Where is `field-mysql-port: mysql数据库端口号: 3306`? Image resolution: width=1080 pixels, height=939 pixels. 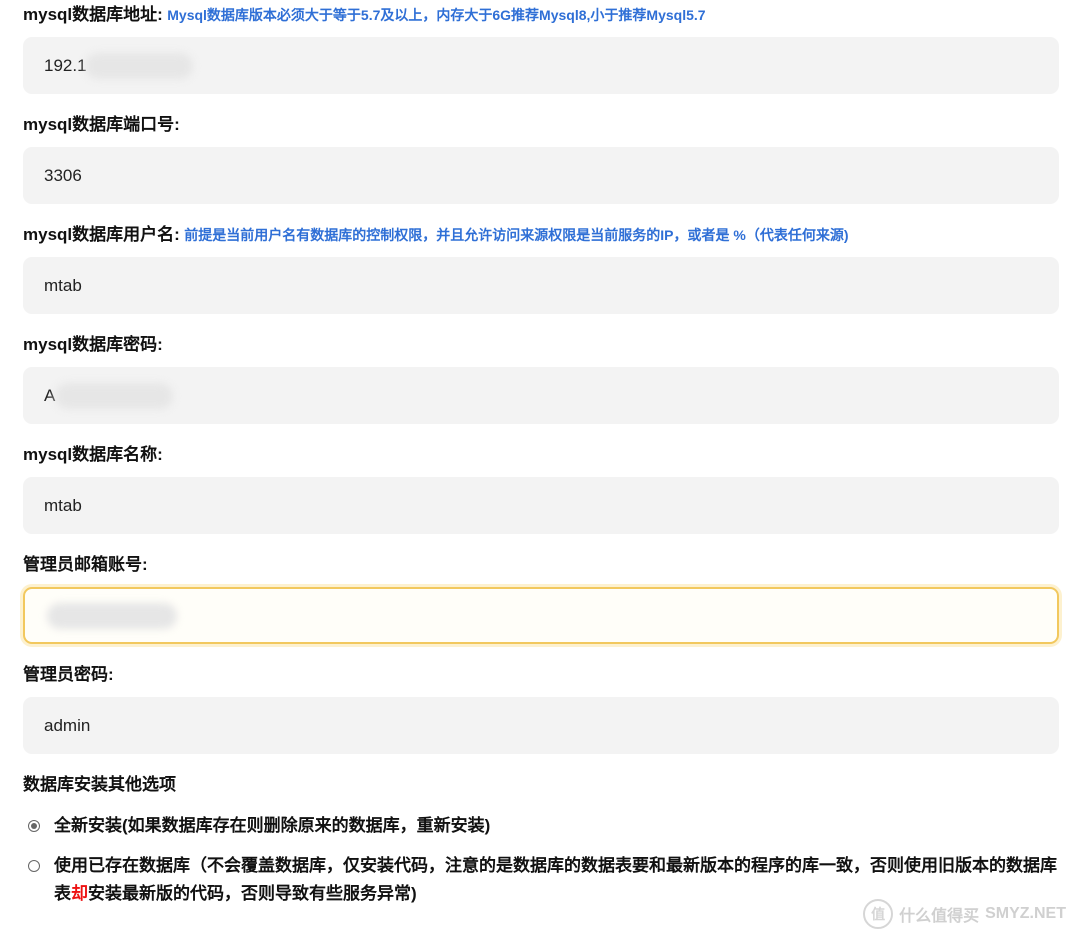
field-mysql-port: mysql数据库端口号: 3306 is located at coordinates (541, 157).